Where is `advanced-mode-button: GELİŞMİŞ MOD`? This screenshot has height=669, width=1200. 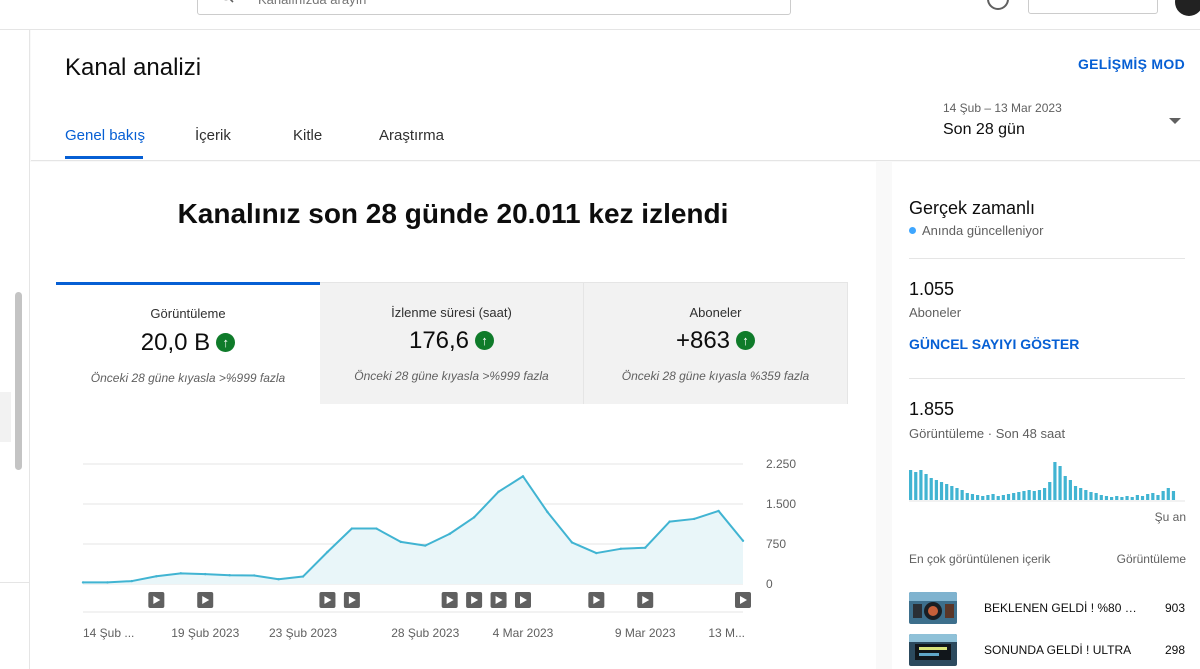
advanced-mode-button: GELİŞMİŞ MOD is located at coordinates (1131, 64).